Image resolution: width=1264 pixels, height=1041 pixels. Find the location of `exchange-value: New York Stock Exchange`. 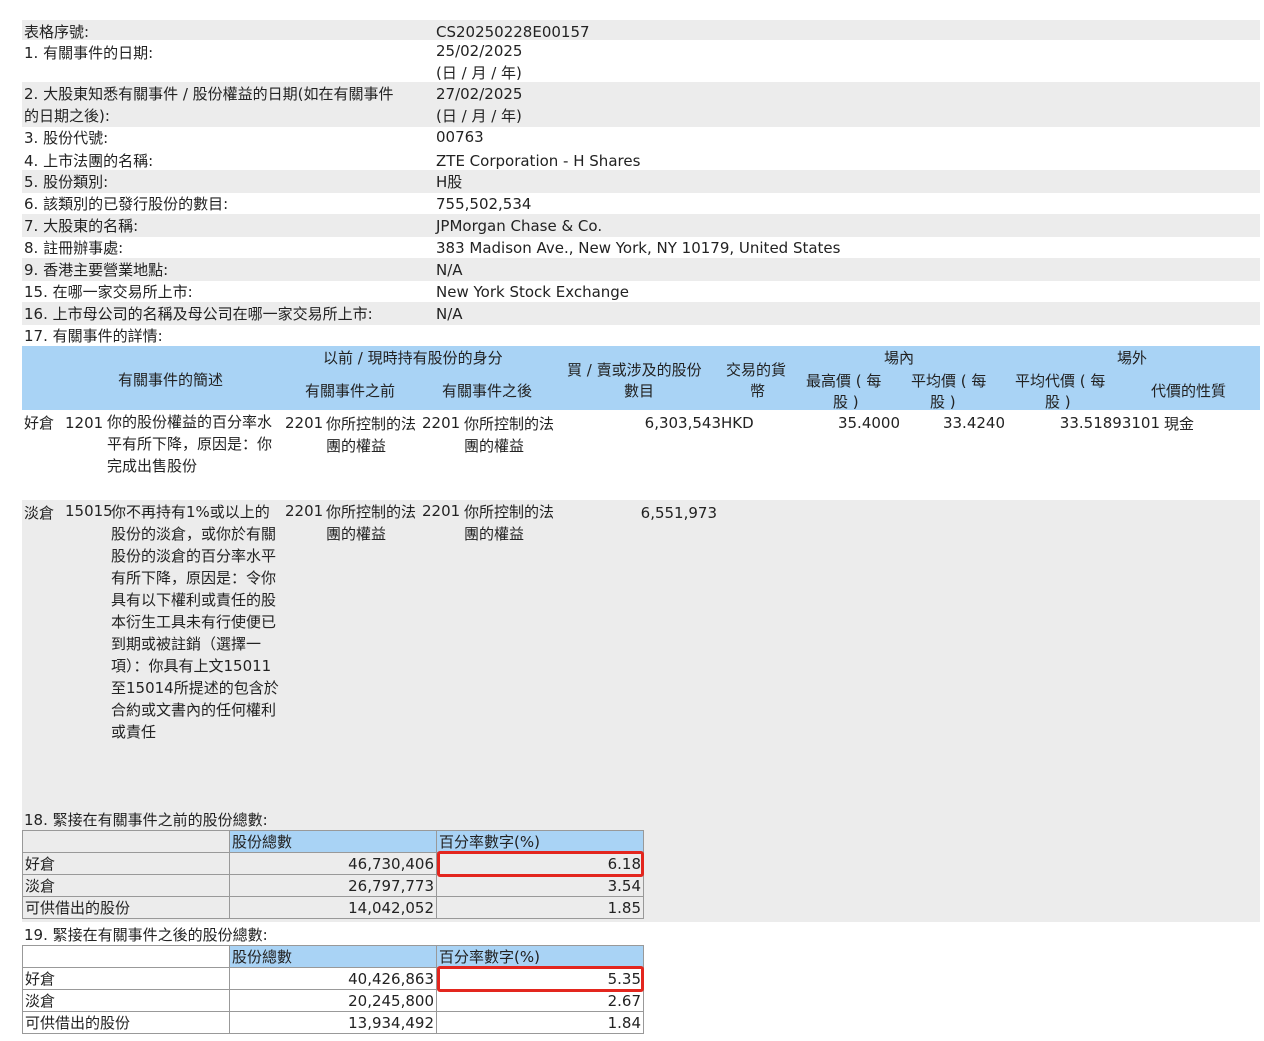

exchange-value: New York Stock Exchange is located at coordinates (533, 292).